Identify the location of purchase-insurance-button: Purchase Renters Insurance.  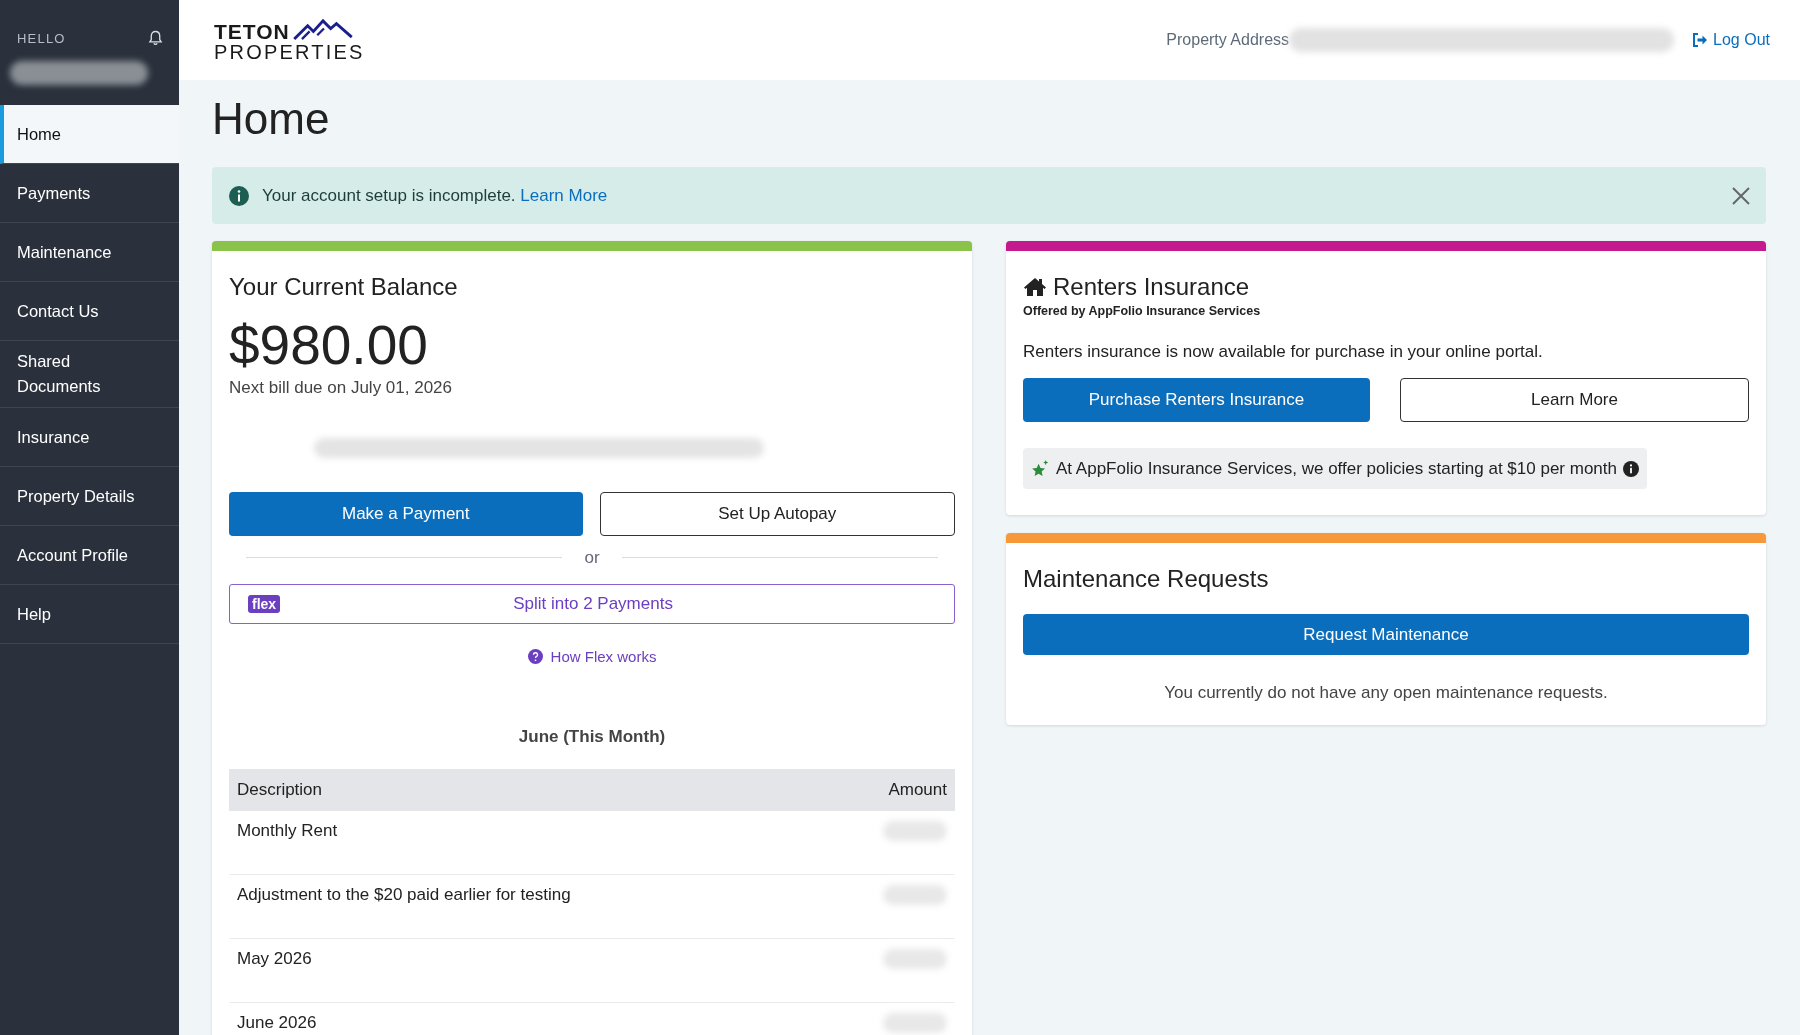
(1196, 400).